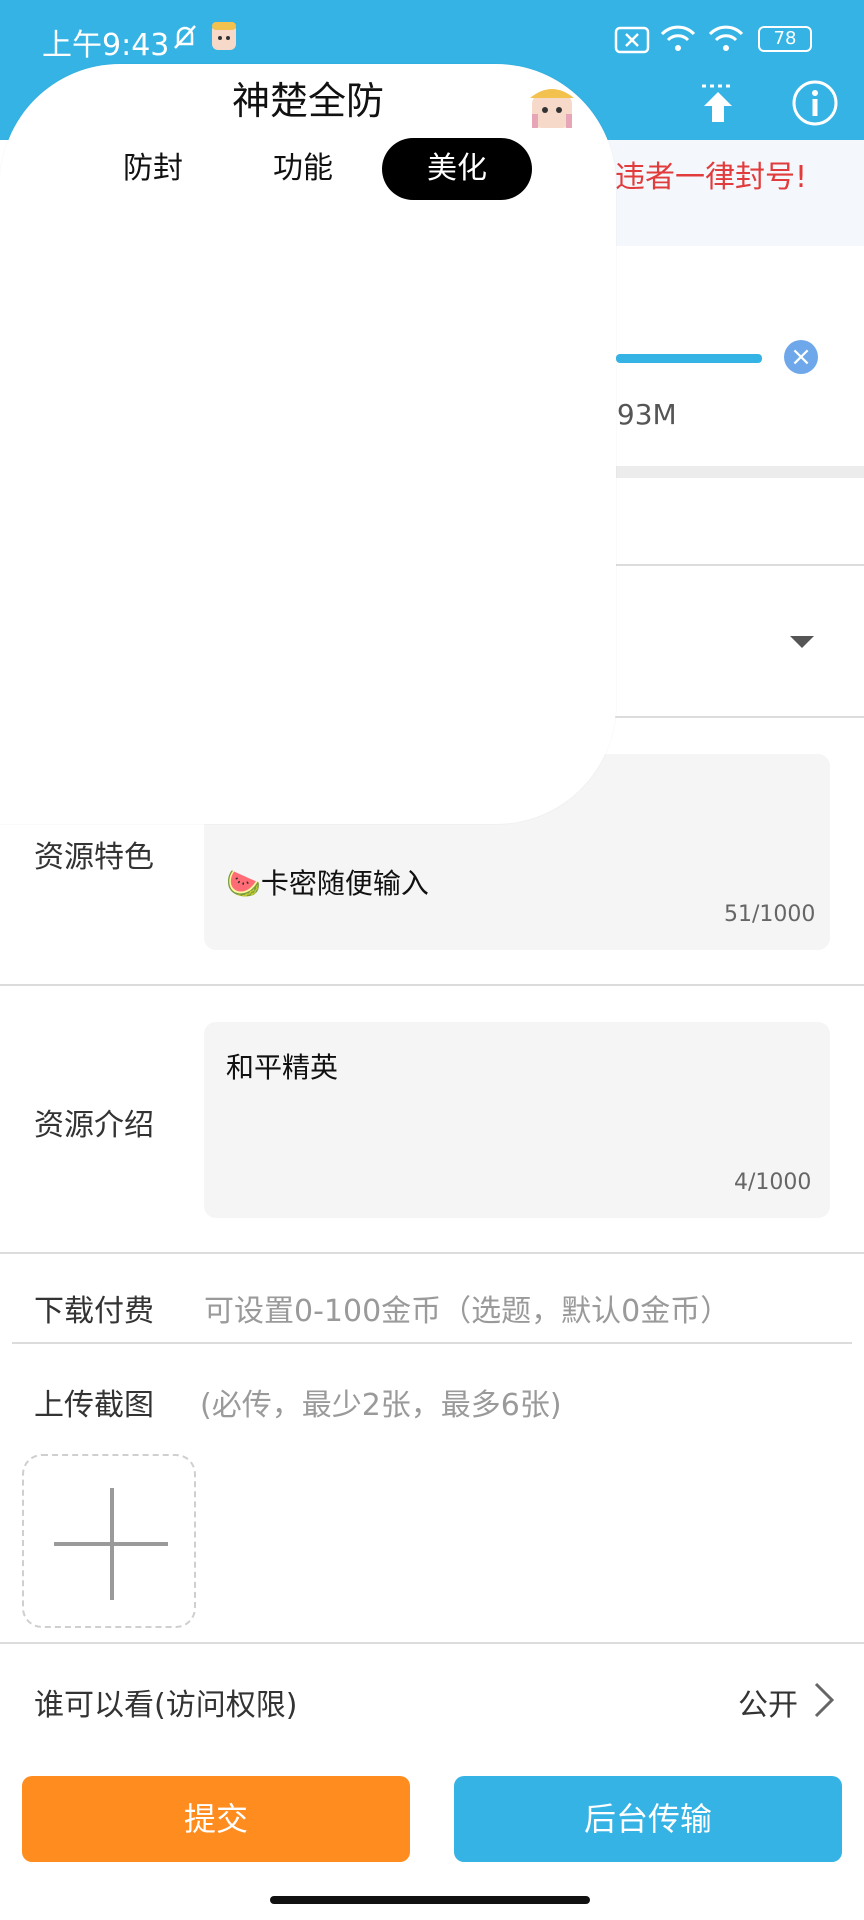 The image size is (864, 1920). Describe the element at coordinates (243, 883) in the screenshot. I see `watermelon-icon: 🍉` at that location.